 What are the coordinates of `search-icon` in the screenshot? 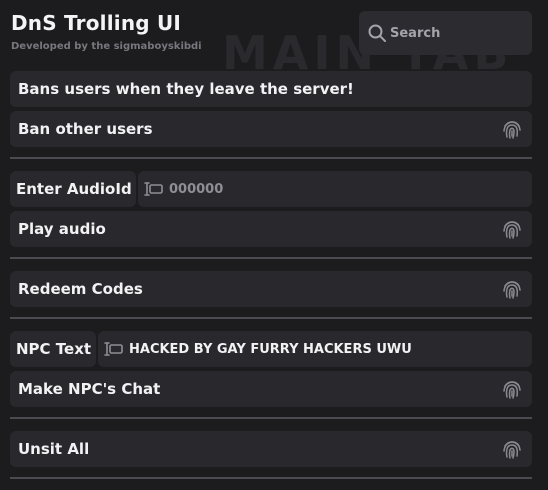 It's located at (377, 33).